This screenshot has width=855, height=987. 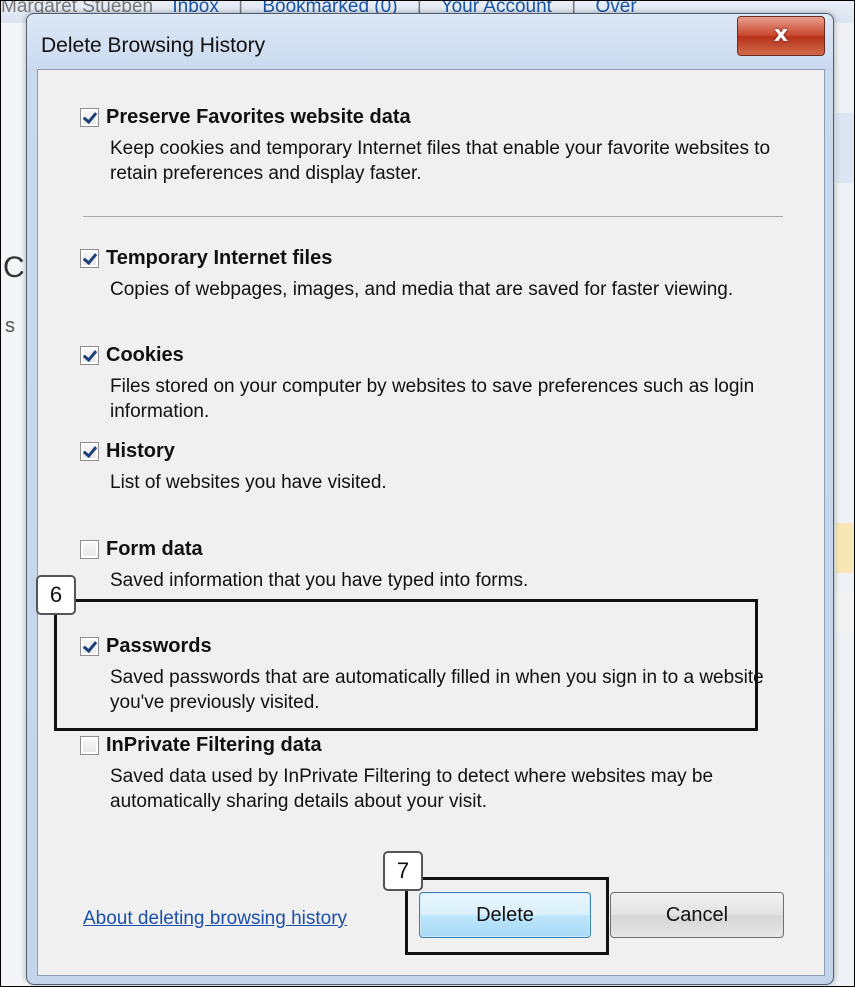 What do you see at coordinates (140, 451) in the screenshot?
I see `option-label: History` at bounding box center [140, 451].